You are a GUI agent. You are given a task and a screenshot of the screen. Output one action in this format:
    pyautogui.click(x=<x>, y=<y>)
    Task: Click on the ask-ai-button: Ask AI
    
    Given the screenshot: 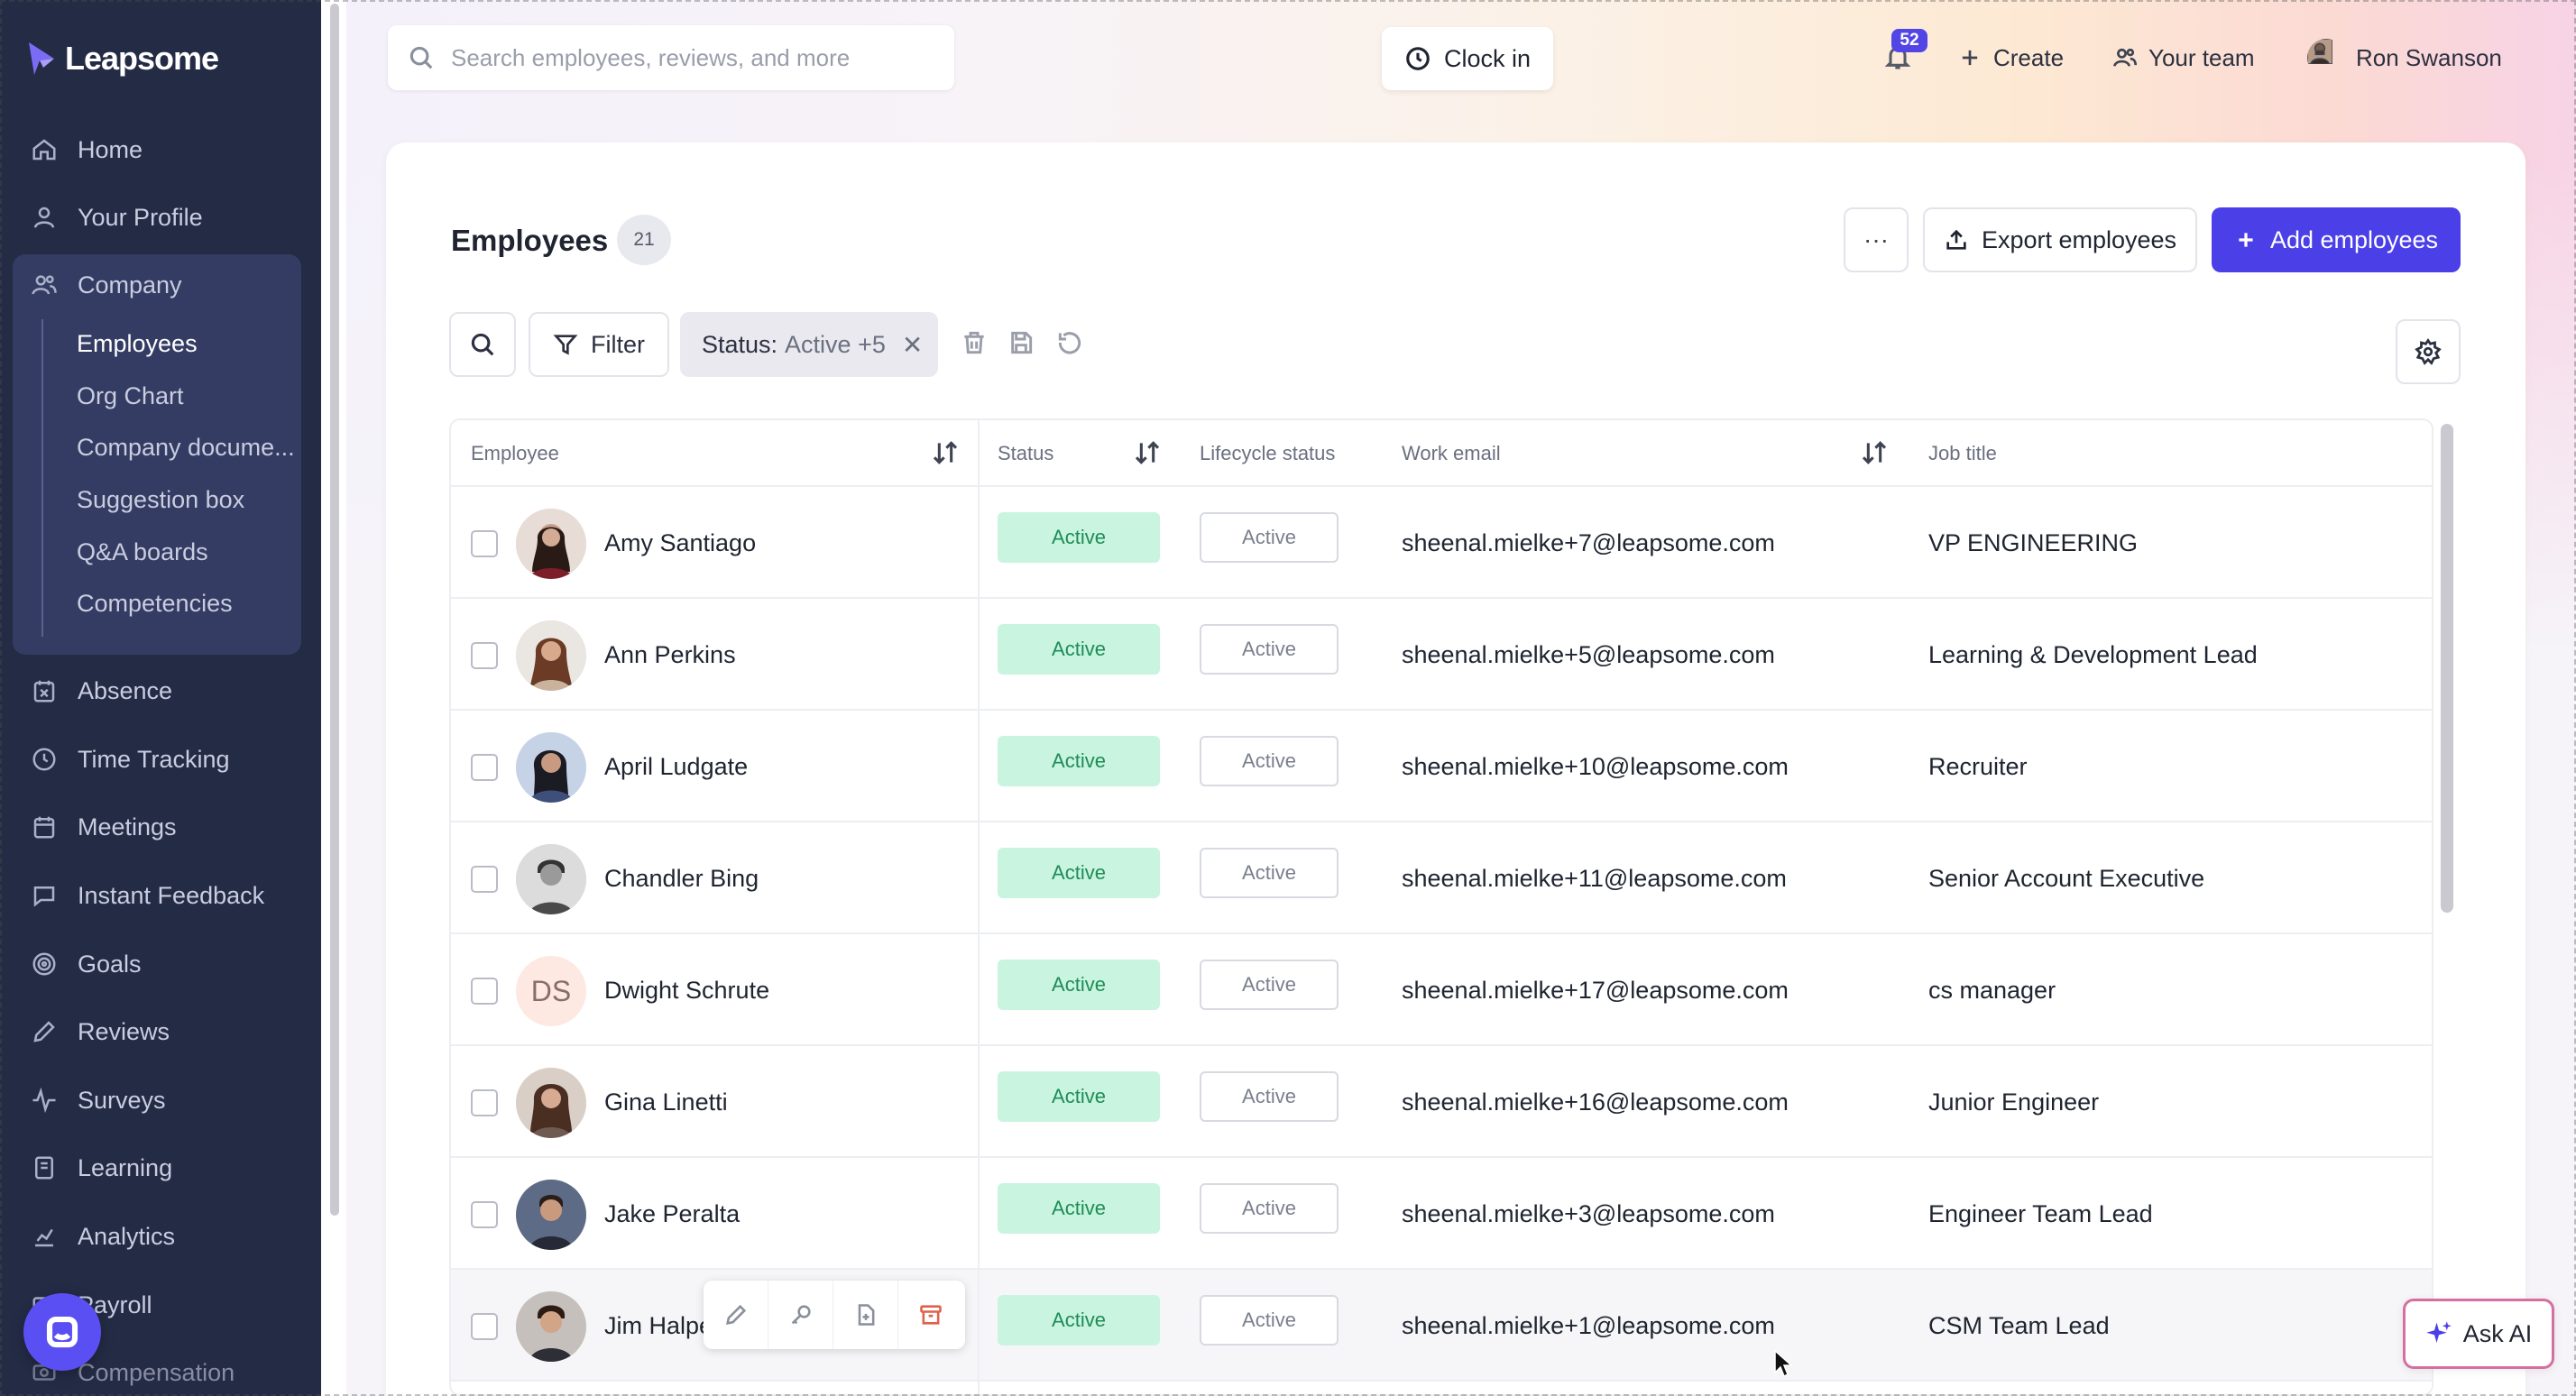 What is the action you would take?
    pyautogui.click(x=2478, y=1334)
    